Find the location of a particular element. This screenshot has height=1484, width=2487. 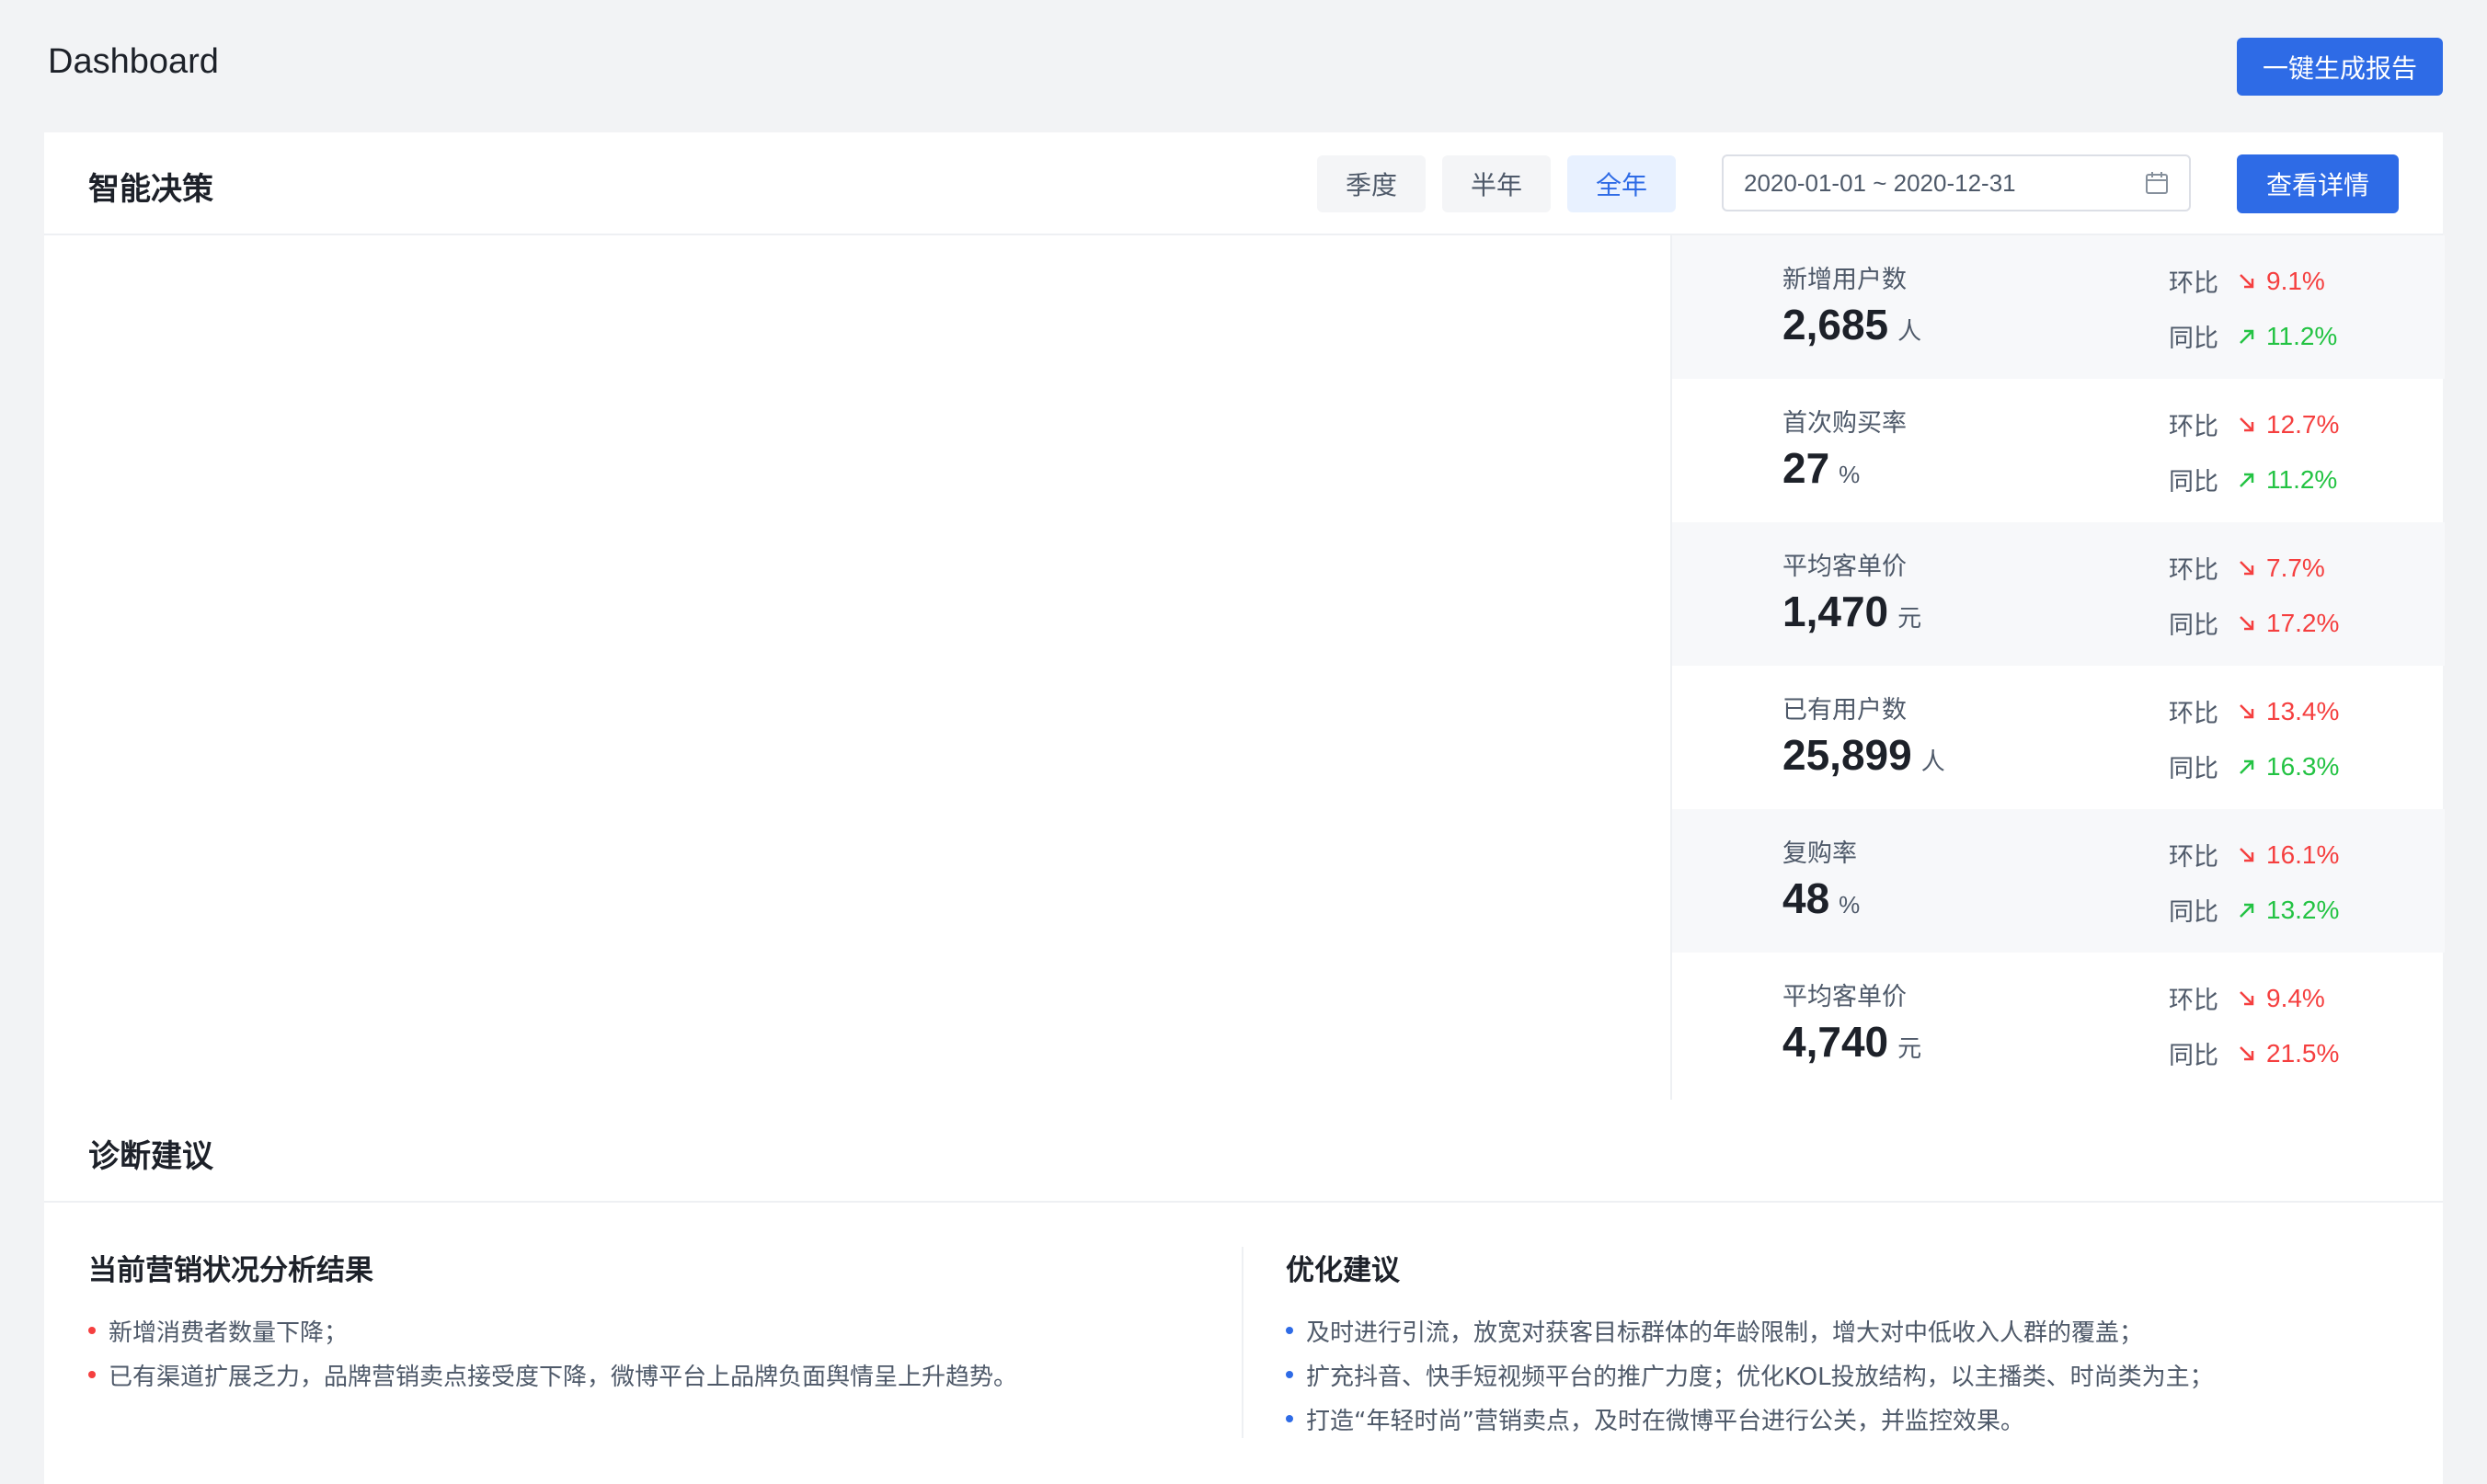

generate-report-button: 一键生成报告 is located at coordinates (2340, 67).